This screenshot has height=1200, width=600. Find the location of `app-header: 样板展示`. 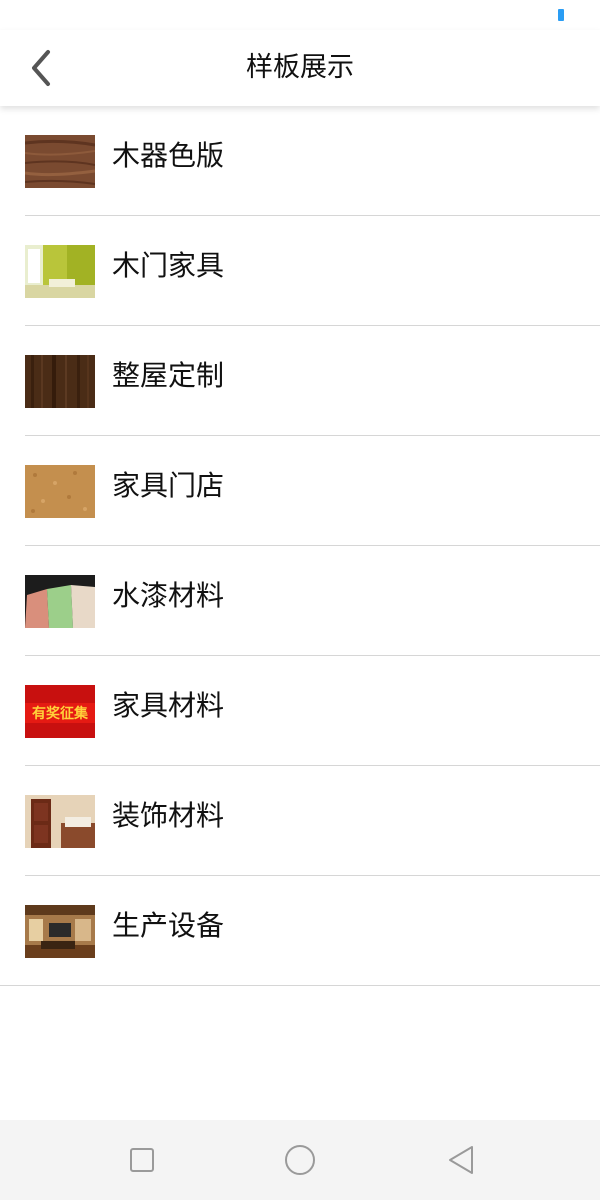

app-header: 样板展示 is located at coordinates (300, 68).